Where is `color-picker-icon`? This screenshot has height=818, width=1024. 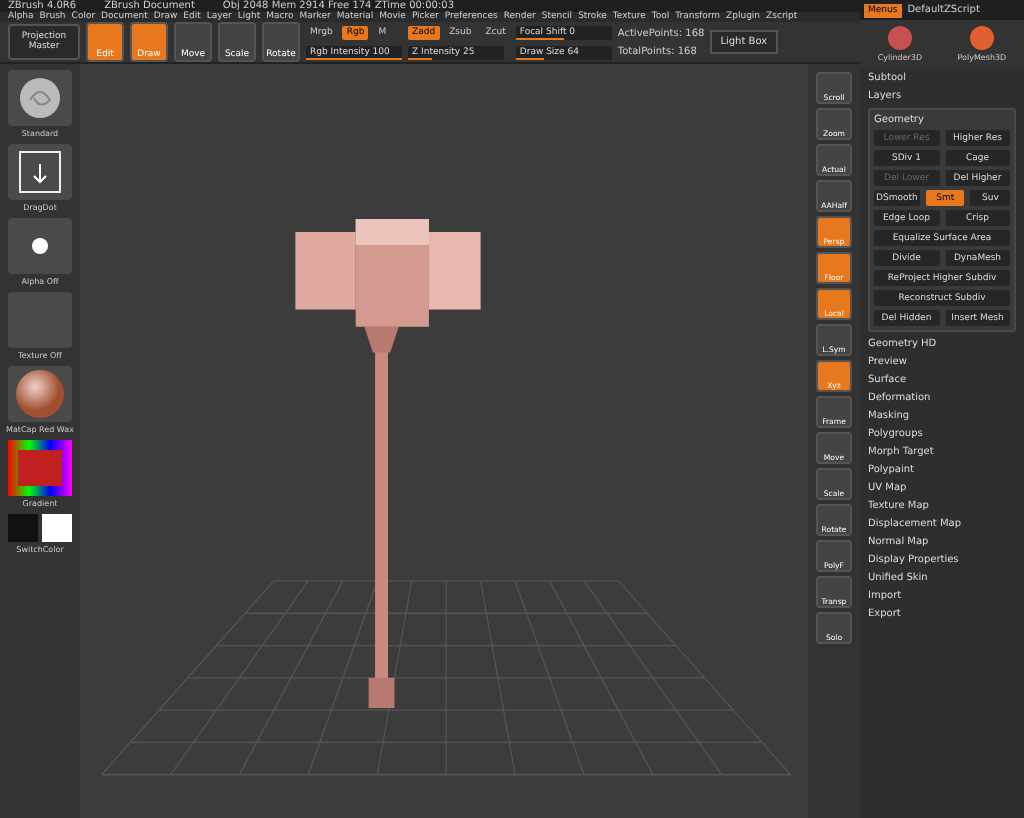 color-picker-icon is located at coordinates (40, 468).